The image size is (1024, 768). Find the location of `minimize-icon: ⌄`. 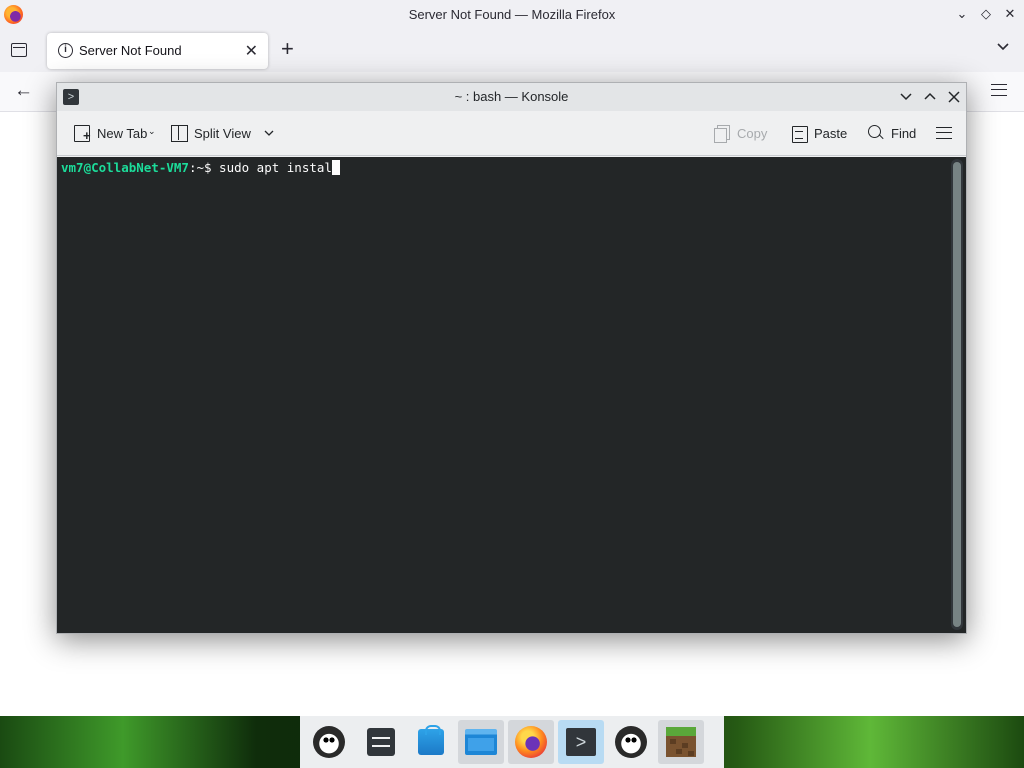

minimize-icon: ⌄ is located at coordinates (962, 14).